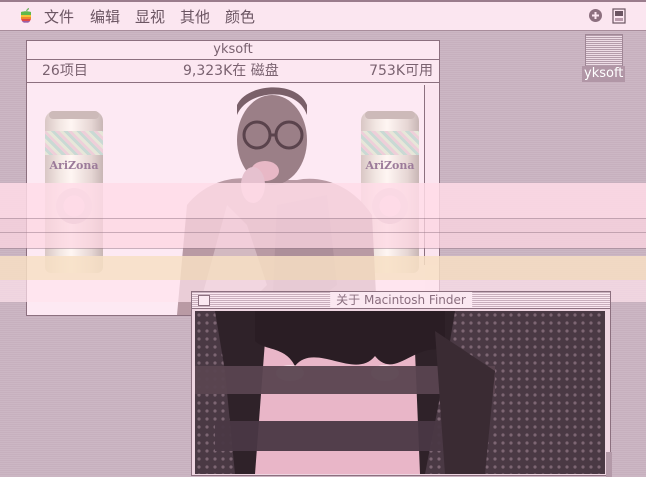 This screenshot has width=646, height=477. I want to click on hard-disk-icon, so click(604, 51).